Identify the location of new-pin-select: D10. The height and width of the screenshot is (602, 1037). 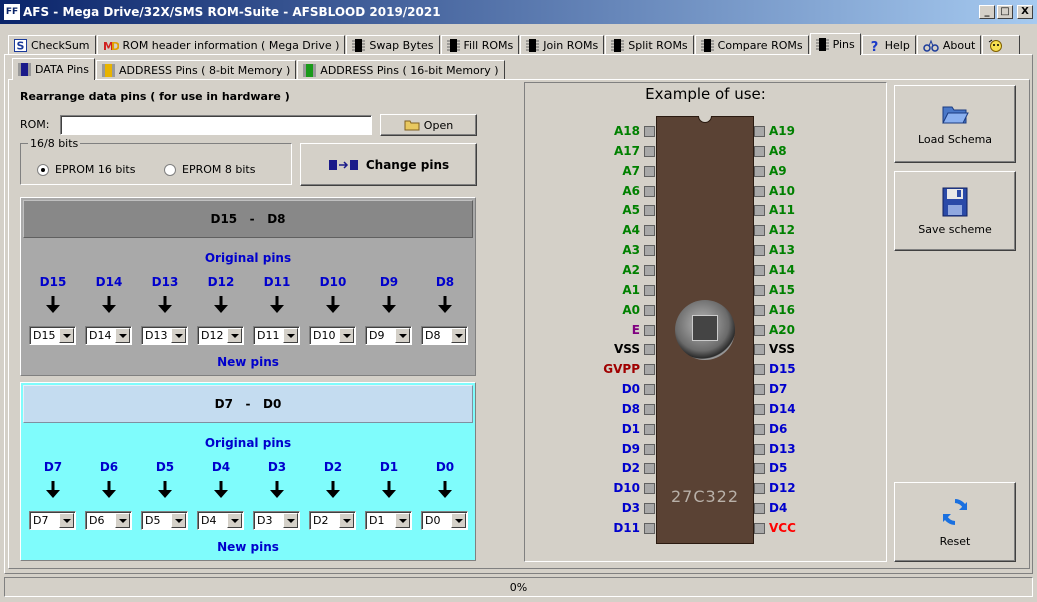
(332, 335).